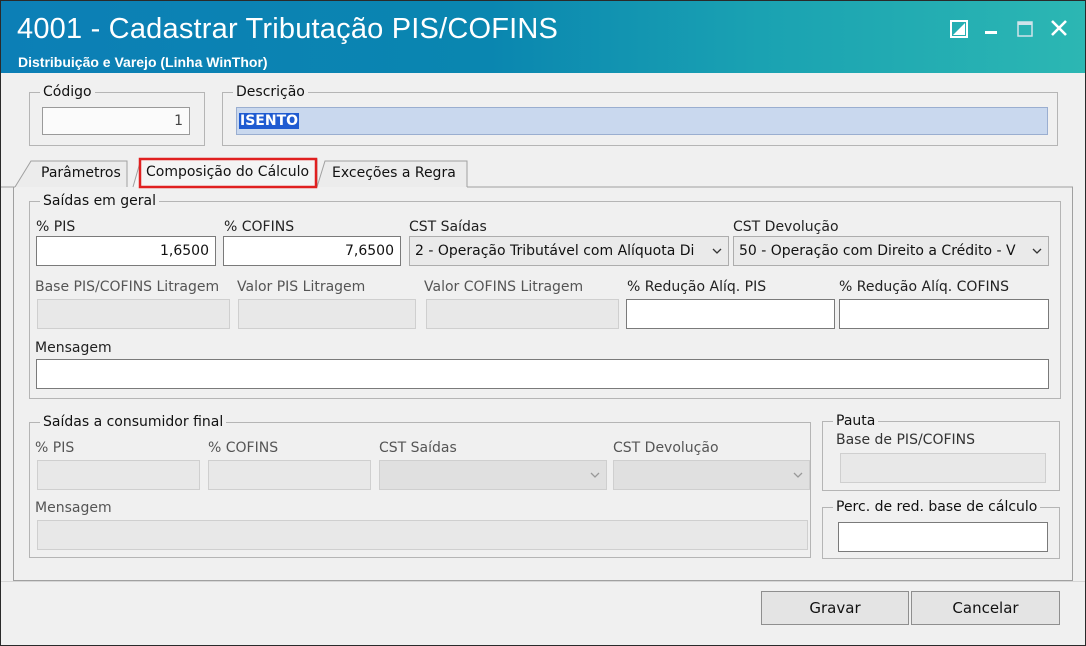  Describe the element at coordinates (1025, 29) in the screenshot. I see `maximize-icon` at that location.